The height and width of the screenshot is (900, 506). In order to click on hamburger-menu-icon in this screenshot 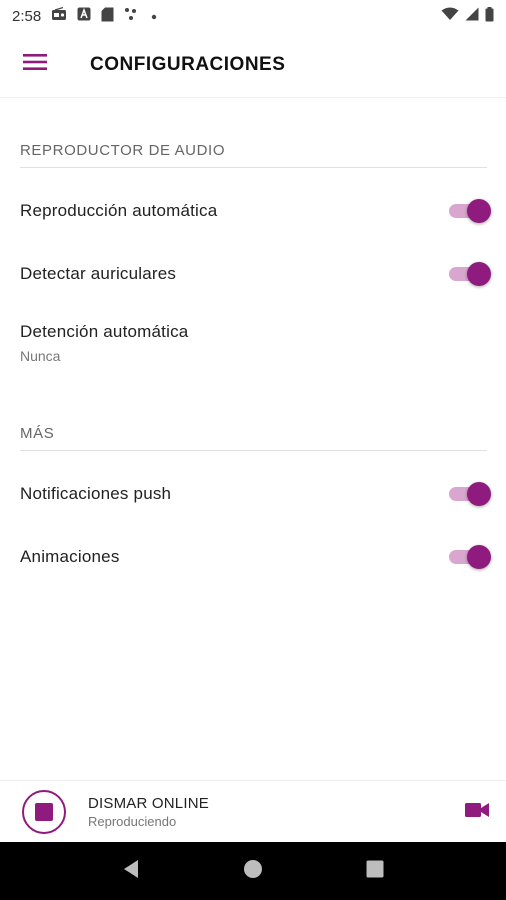, I will do `click(35, 64)`.